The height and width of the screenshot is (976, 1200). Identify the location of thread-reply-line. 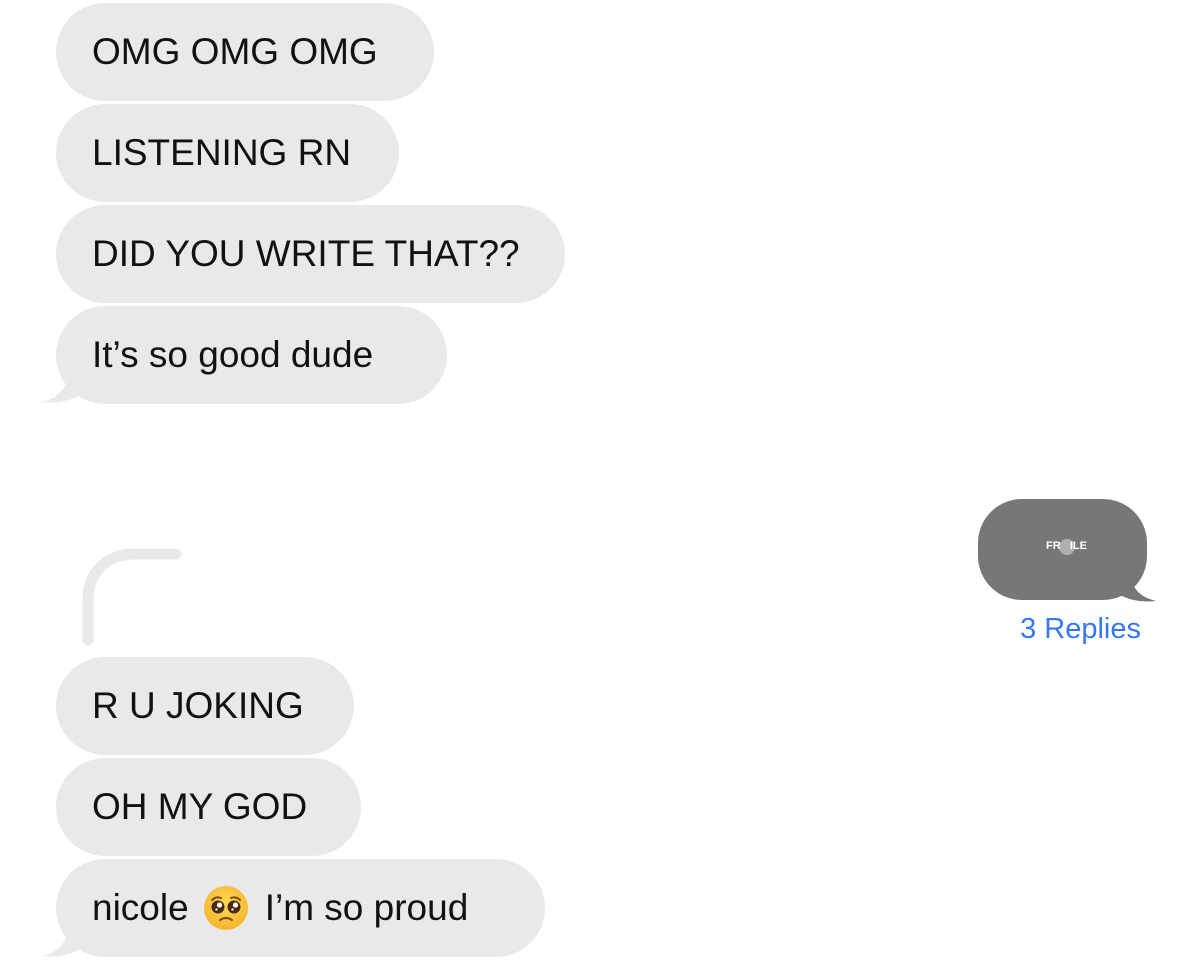
(132, 597).